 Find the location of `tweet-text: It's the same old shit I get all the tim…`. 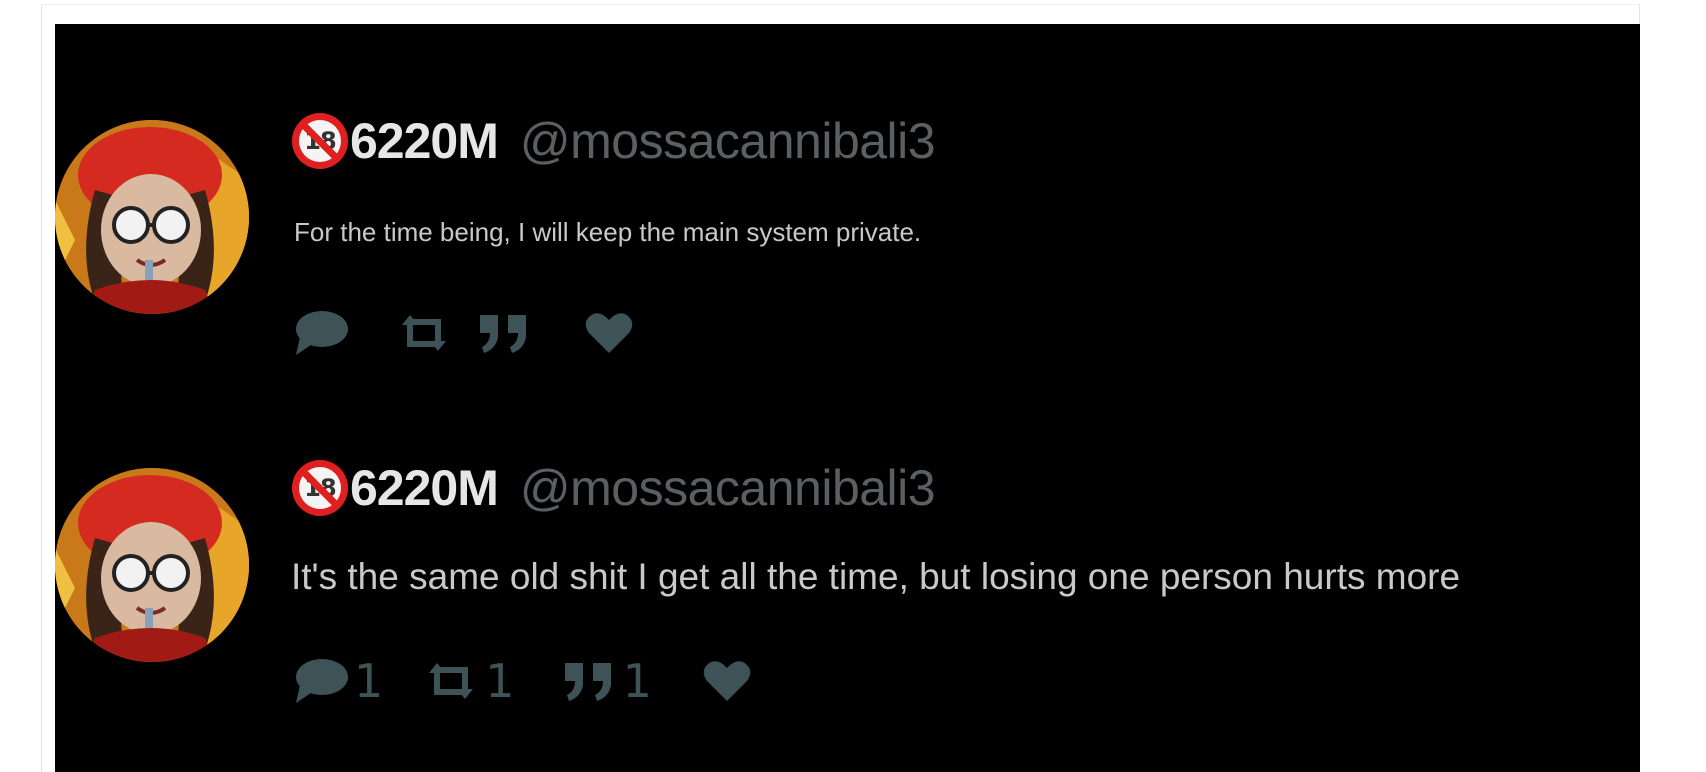

tweet-text: It's the same old shit I get all the tim… is located at coordinates (876, 576).